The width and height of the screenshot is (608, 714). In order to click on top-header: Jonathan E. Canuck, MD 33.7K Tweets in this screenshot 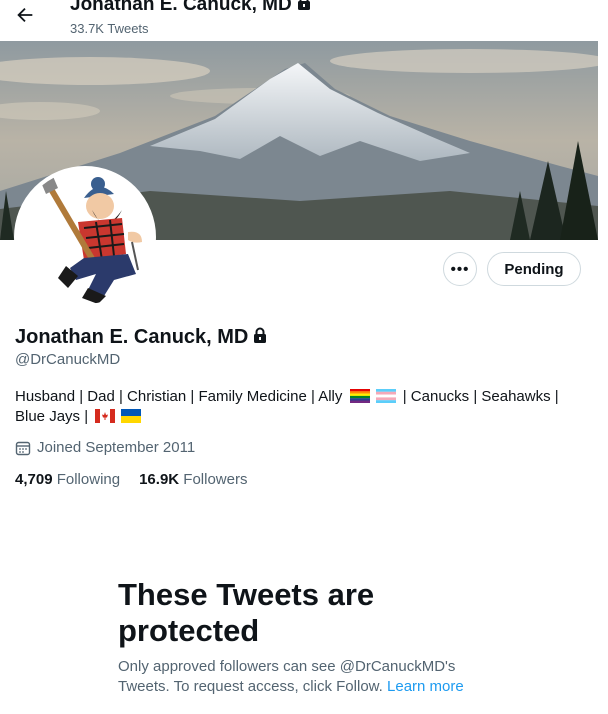, I will do `click(304, 20)`.